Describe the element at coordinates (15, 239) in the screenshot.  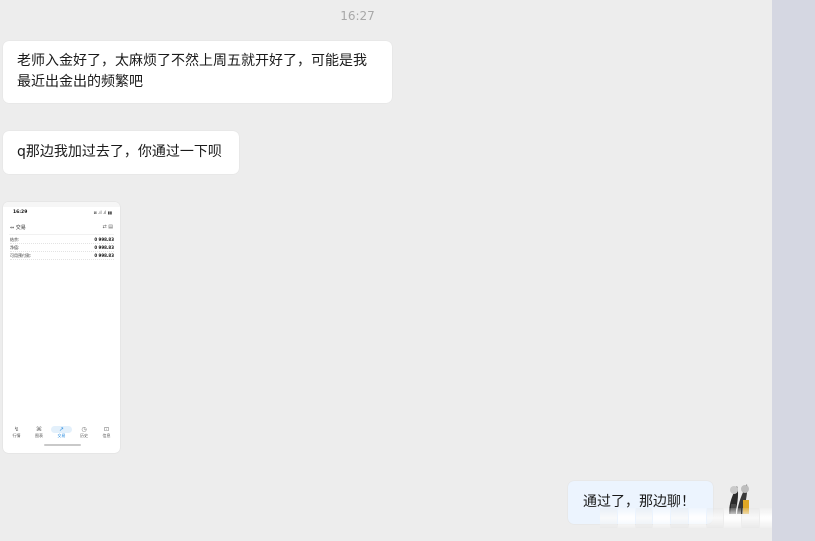
I see `row-label: 结余:` at that location.